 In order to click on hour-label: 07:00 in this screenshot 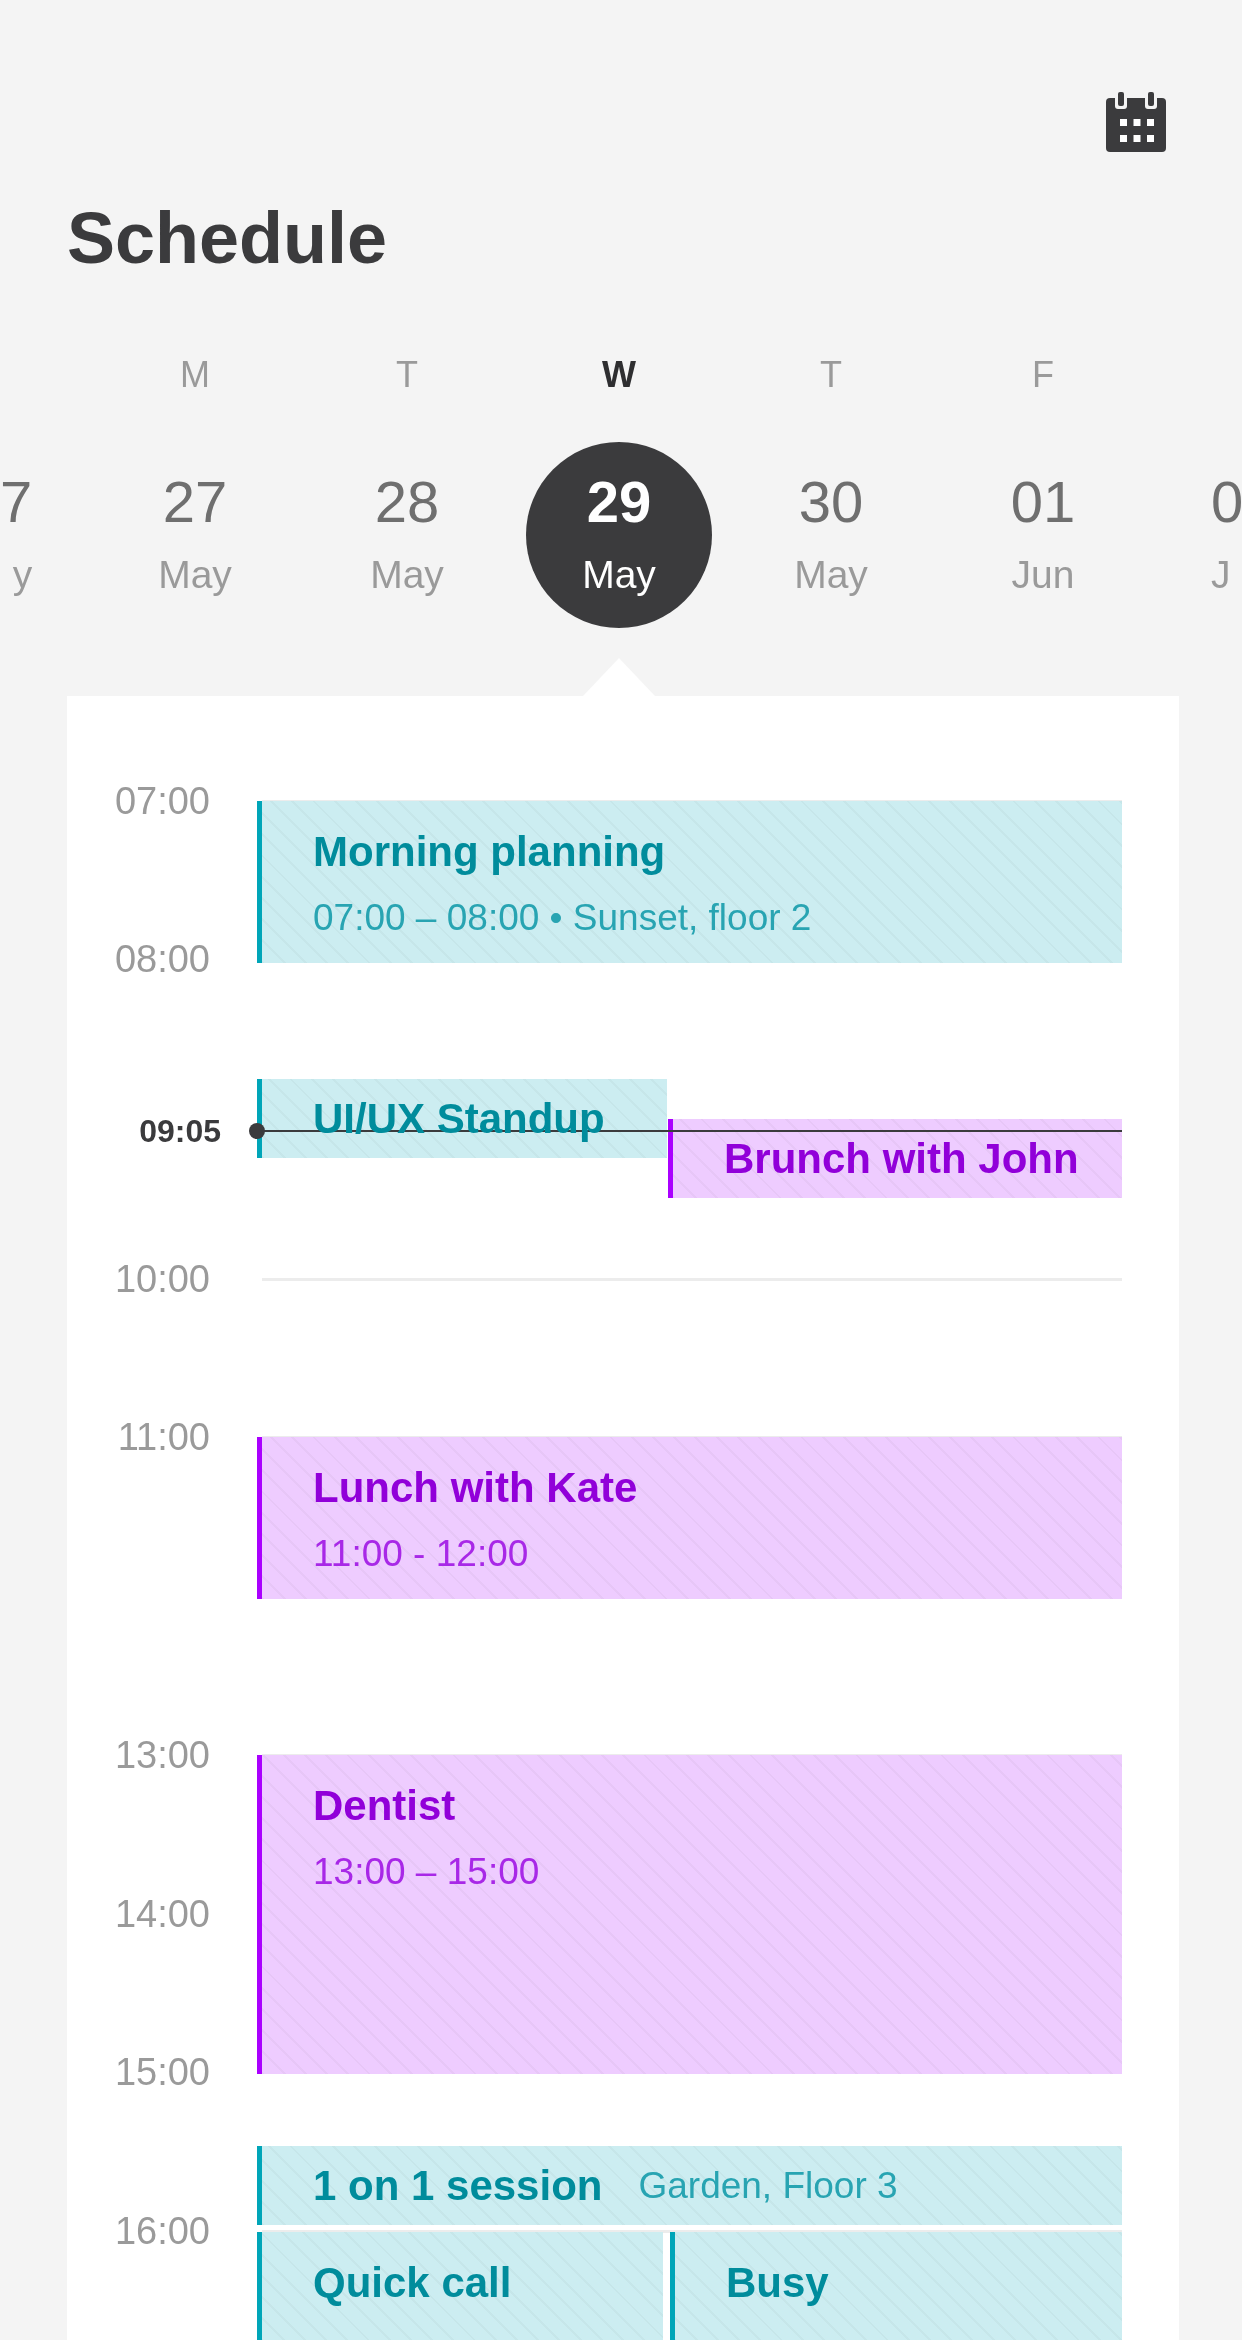, I will do `click(161, 801)`.